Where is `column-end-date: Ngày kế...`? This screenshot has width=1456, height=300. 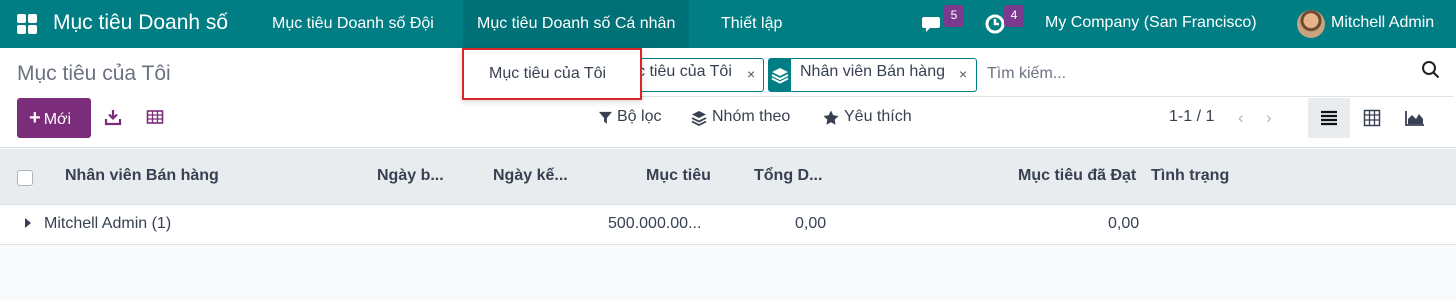
column-end-date: Ngày kế... is located at coordinates (530, 176).